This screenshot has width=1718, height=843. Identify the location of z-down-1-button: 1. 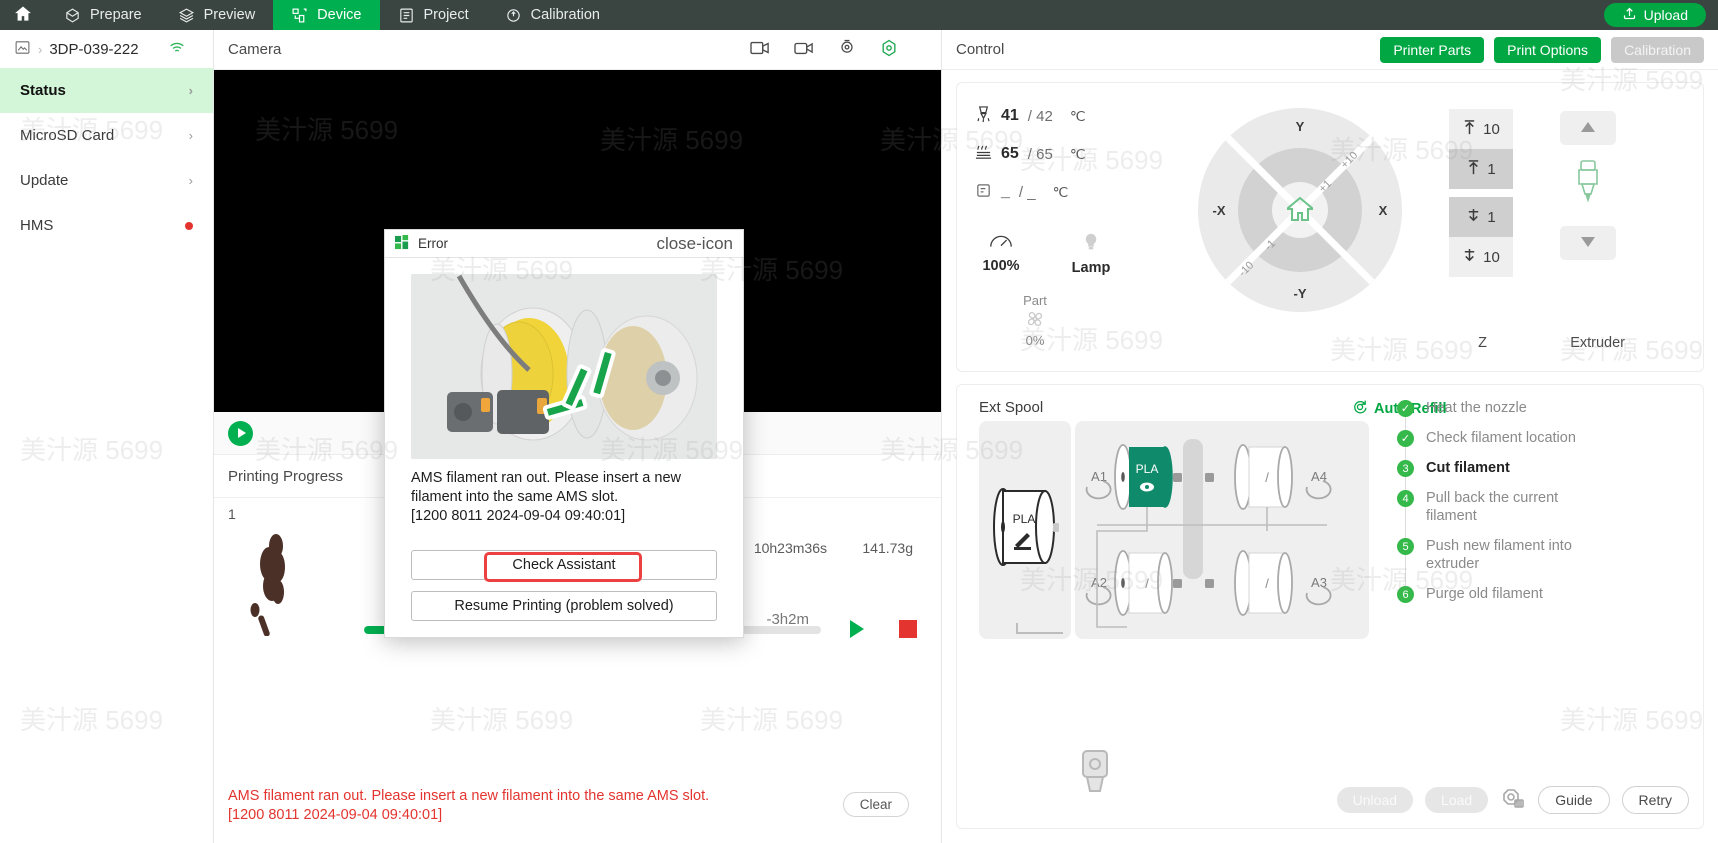
(1481, 217).